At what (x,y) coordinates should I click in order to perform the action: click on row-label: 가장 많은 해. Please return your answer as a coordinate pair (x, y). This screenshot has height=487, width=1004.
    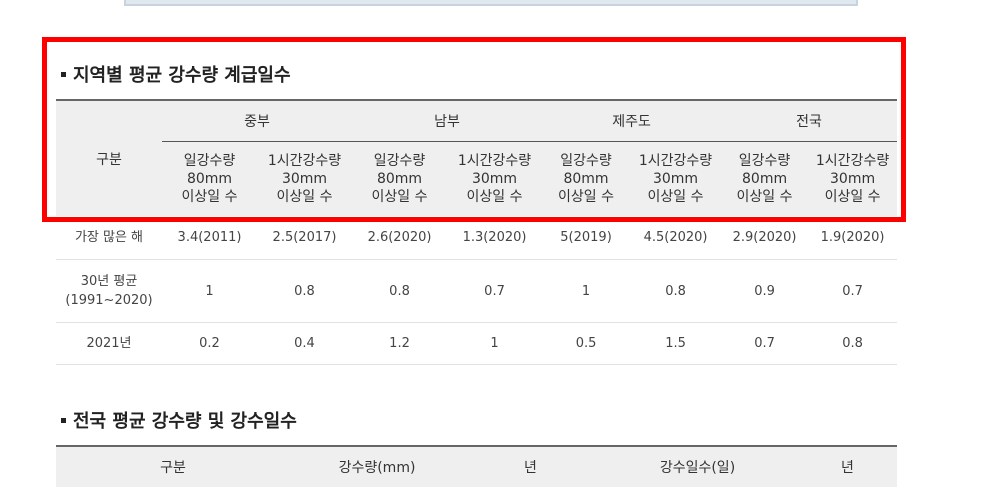
    Looking at the image, I should click on (109, 238).